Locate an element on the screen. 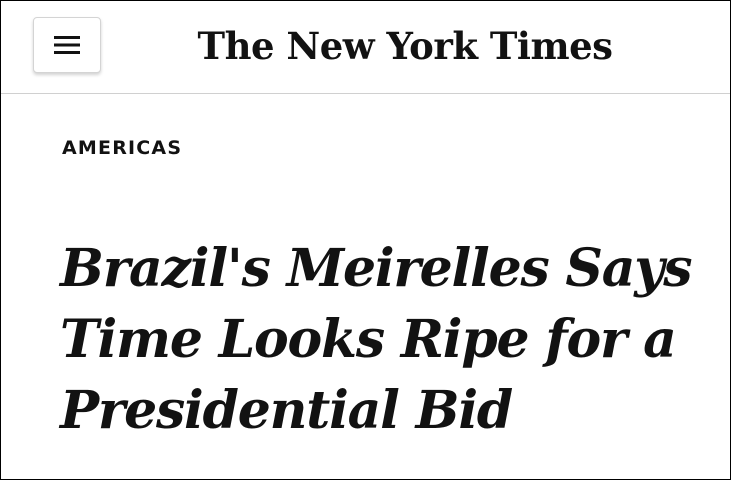 This screenshot has width=731, height=480. menu-button is located at coordinates (67, 45).